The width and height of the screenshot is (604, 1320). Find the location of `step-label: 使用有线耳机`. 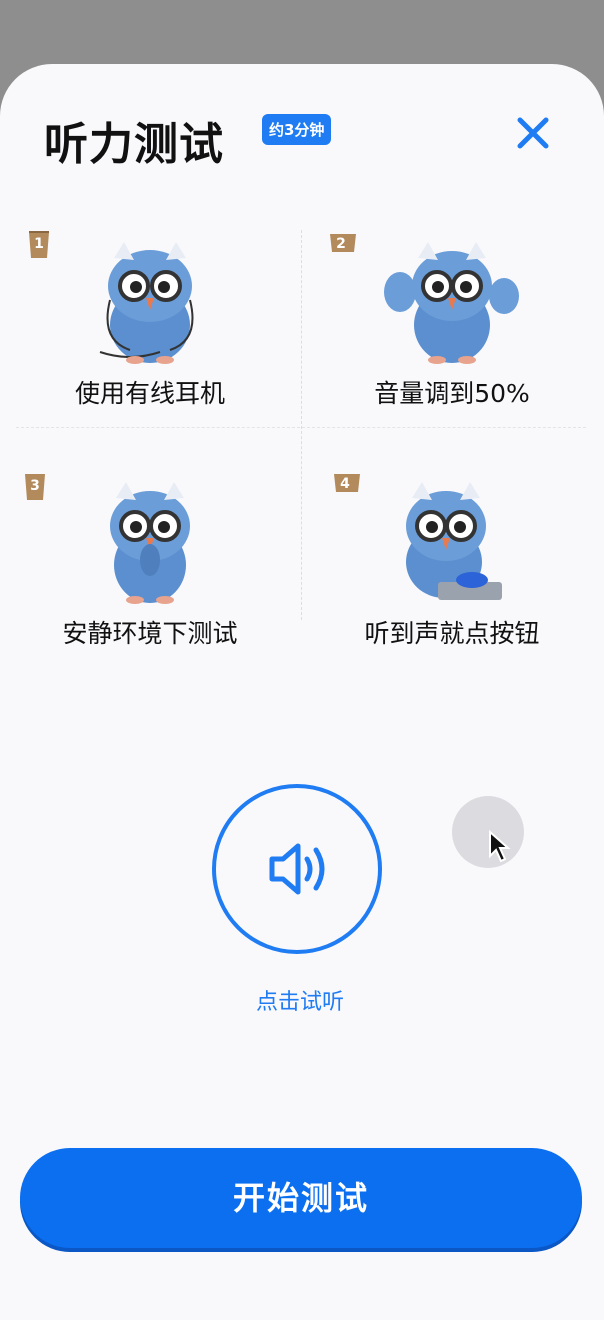

step-label: 使用有线耳机 is located at coordinates (149, 393).